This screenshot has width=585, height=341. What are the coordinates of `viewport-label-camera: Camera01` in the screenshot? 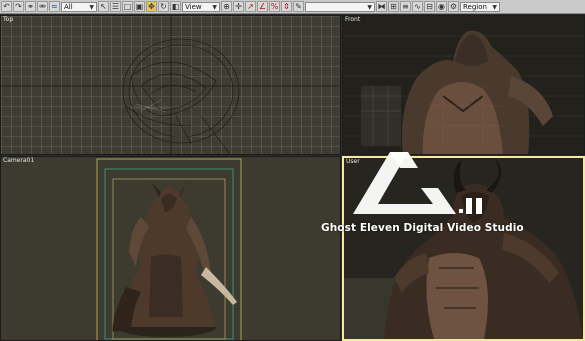 It's located at (18, 160).